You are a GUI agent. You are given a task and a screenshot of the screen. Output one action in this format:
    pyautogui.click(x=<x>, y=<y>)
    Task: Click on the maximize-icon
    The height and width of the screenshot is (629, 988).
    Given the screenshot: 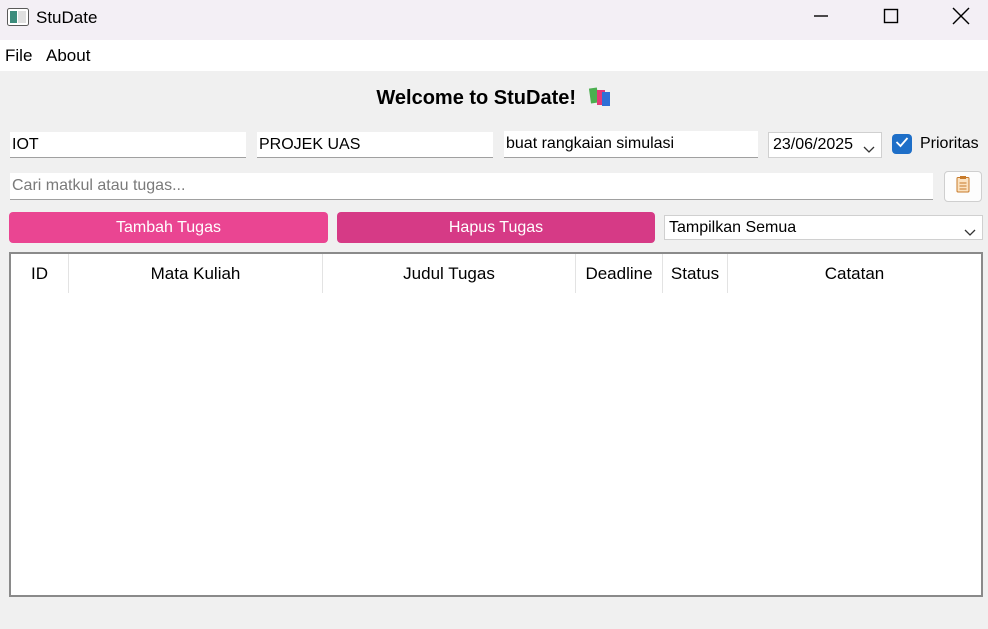 What is the action you would take?
    pyautogui.click(x=891, y=18)
    